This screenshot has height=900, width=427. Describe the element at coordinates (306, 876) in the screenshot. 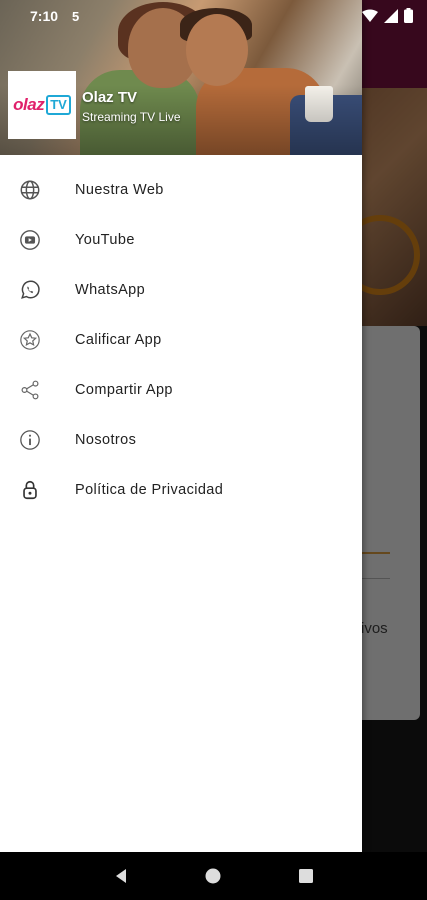

I see `recents-icon` at that location.